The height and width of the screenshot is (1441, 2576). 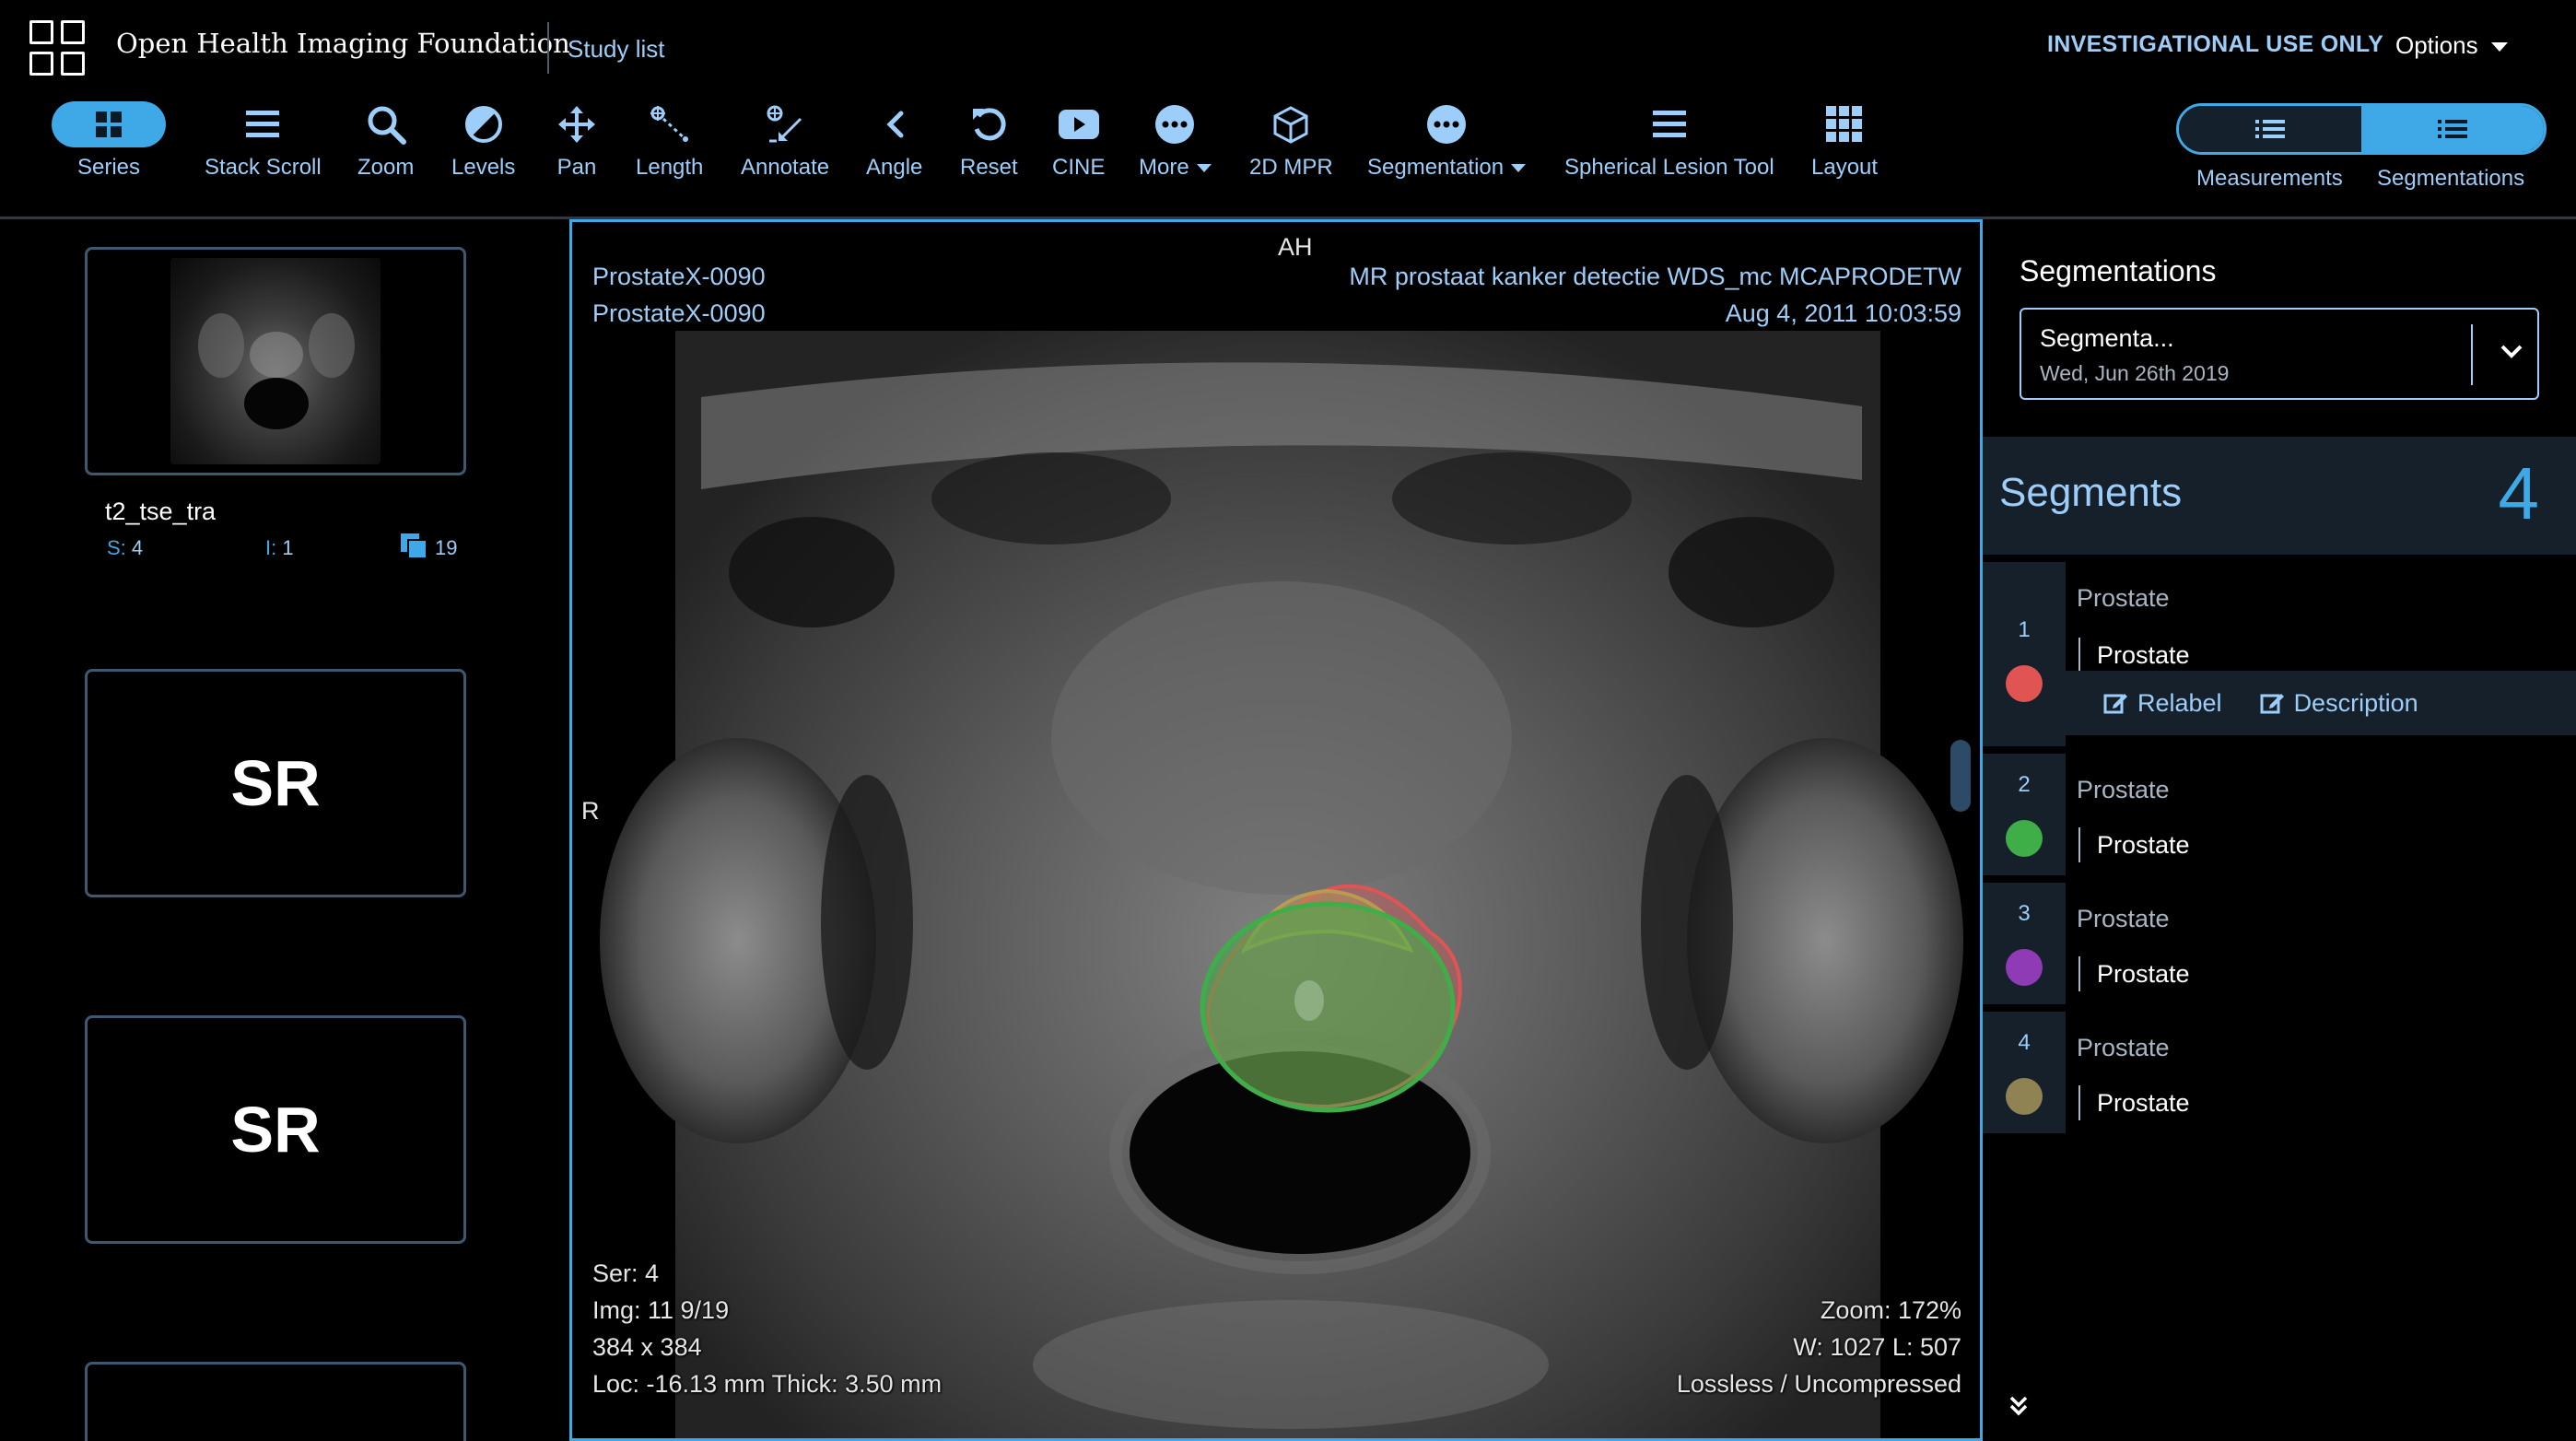 What do you see at coordinates (679, 276) in the screenshot?
I see `patient-name: ProstateX-0090` at bounding box center [679, 276].